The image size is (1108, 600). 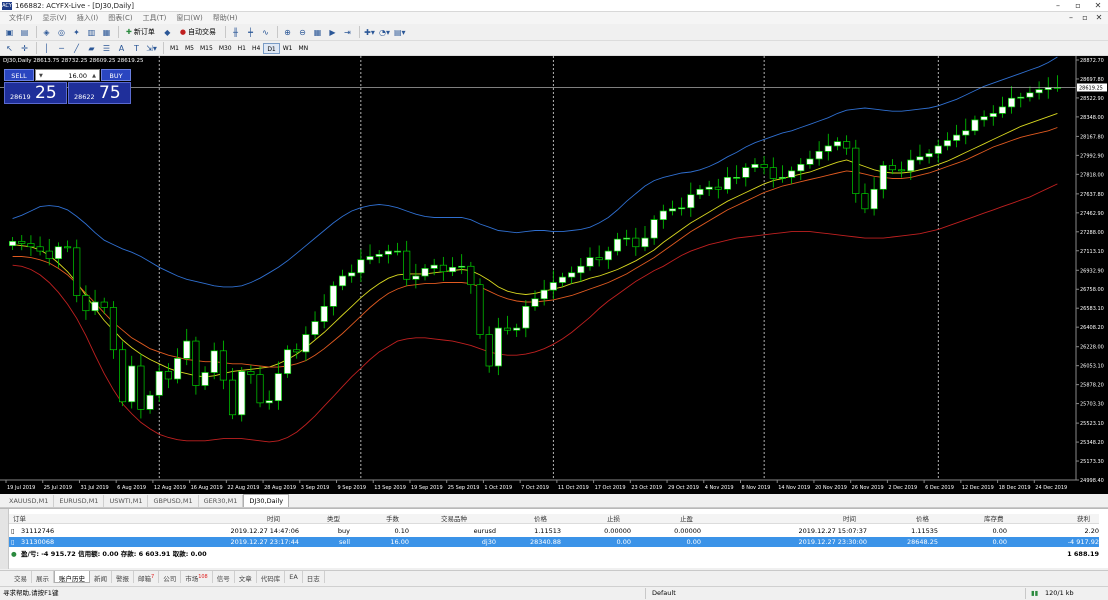 What do you see at coordinates (246, 577) in the screenshot?
I see `tab-articles: 文章` at bounding box center [246, 577].